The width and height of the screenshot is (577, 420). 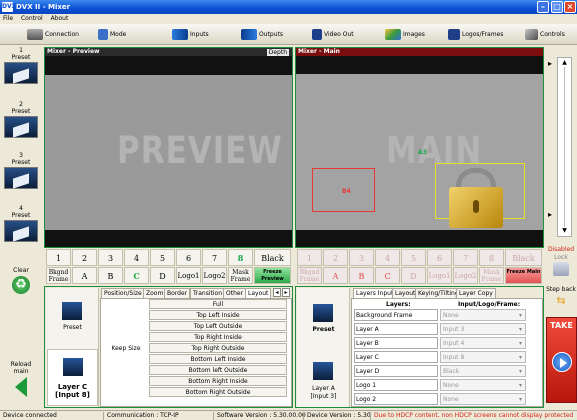 What do you see at coordinates (126, 348) in the screenshot?
I see `keep-size-label: Keep Size` at bounding box center [126, 348].